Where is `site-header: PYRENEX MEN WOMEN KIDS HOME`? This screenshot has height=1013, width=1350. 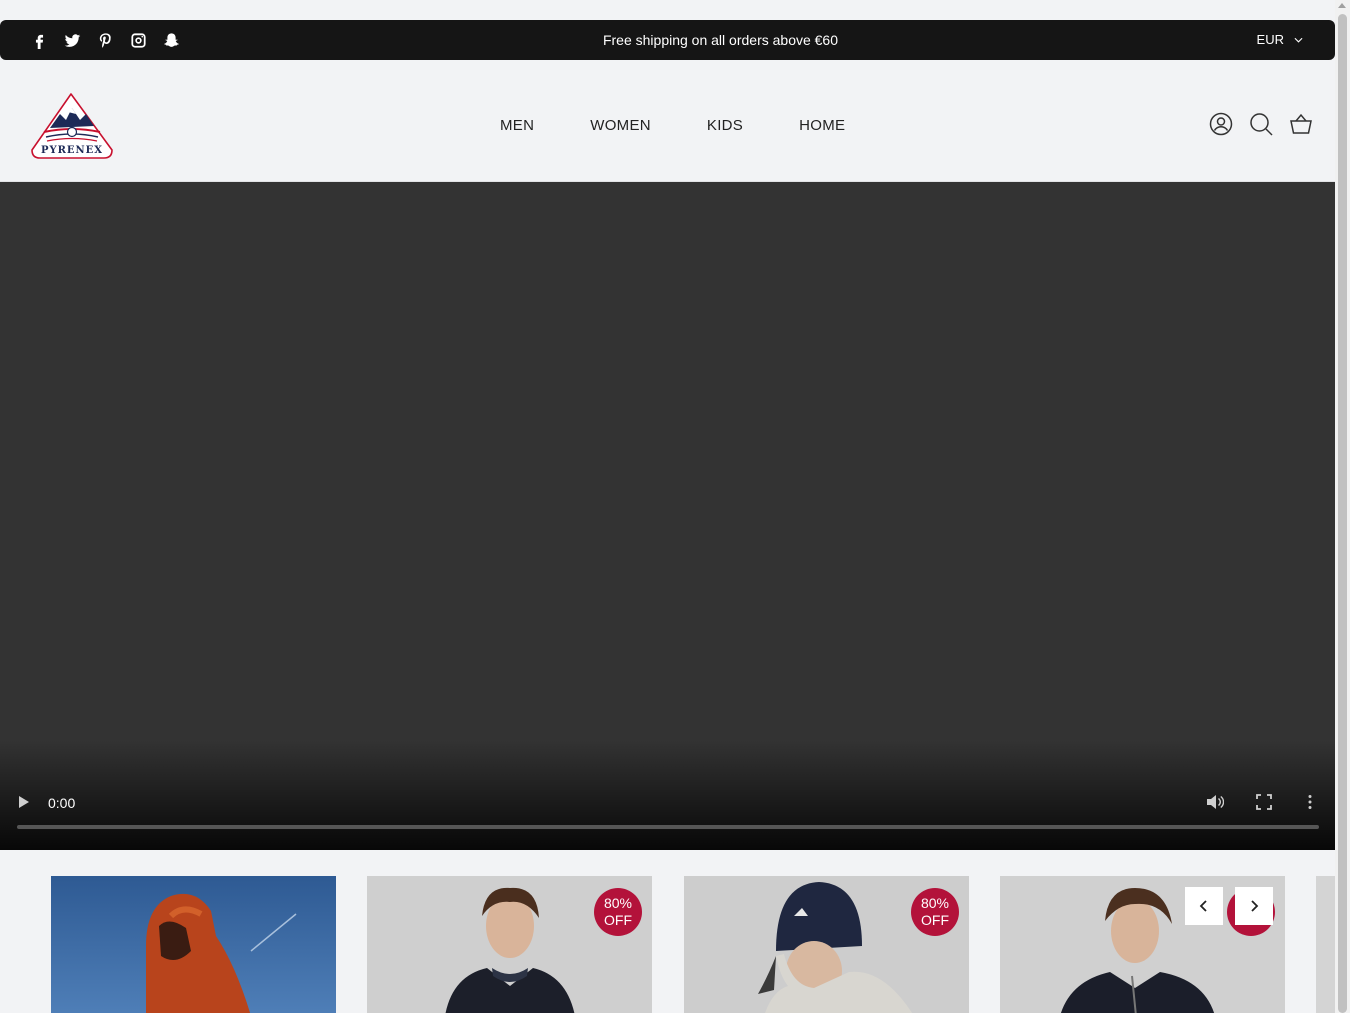 site-header: PYRENEX MEN WOMEN KIDS HOME is located at coordinates (667, 121).